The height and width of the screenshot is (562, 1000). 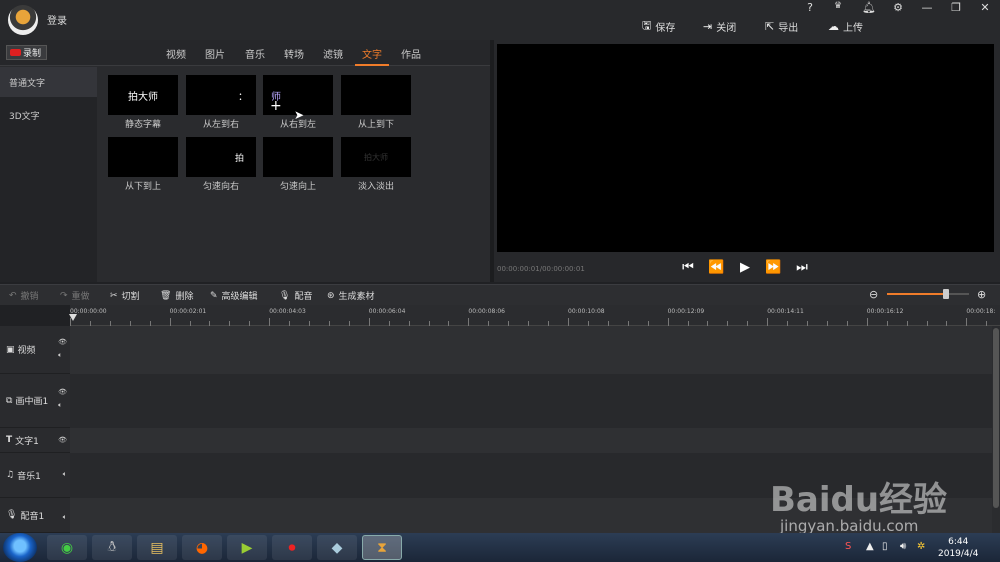 What do you see at coordinates (916, 294) in the screenshot?
I see `zoom-slider-fill` at bounding box center [916, 294].